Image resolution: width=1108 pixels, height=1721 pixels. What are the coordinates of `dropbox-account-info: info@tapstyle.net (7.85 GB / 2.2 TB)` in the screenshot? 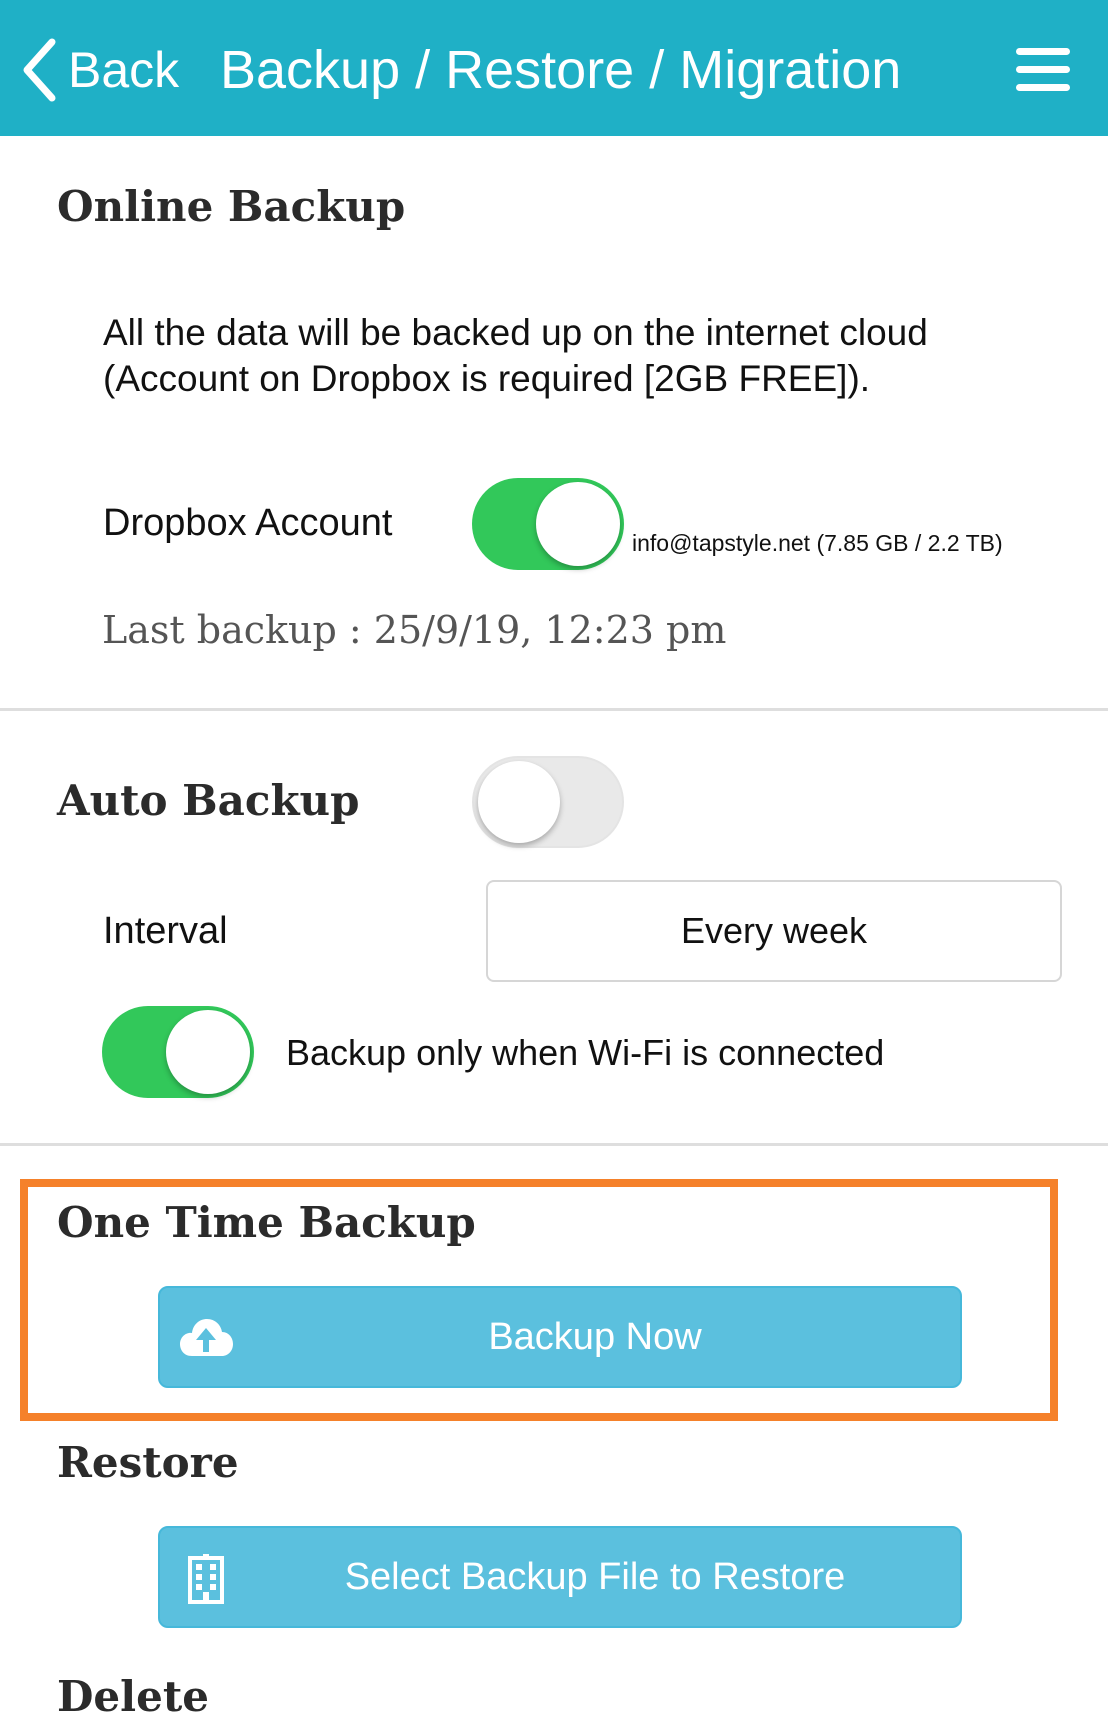 It's located at (817, 543).